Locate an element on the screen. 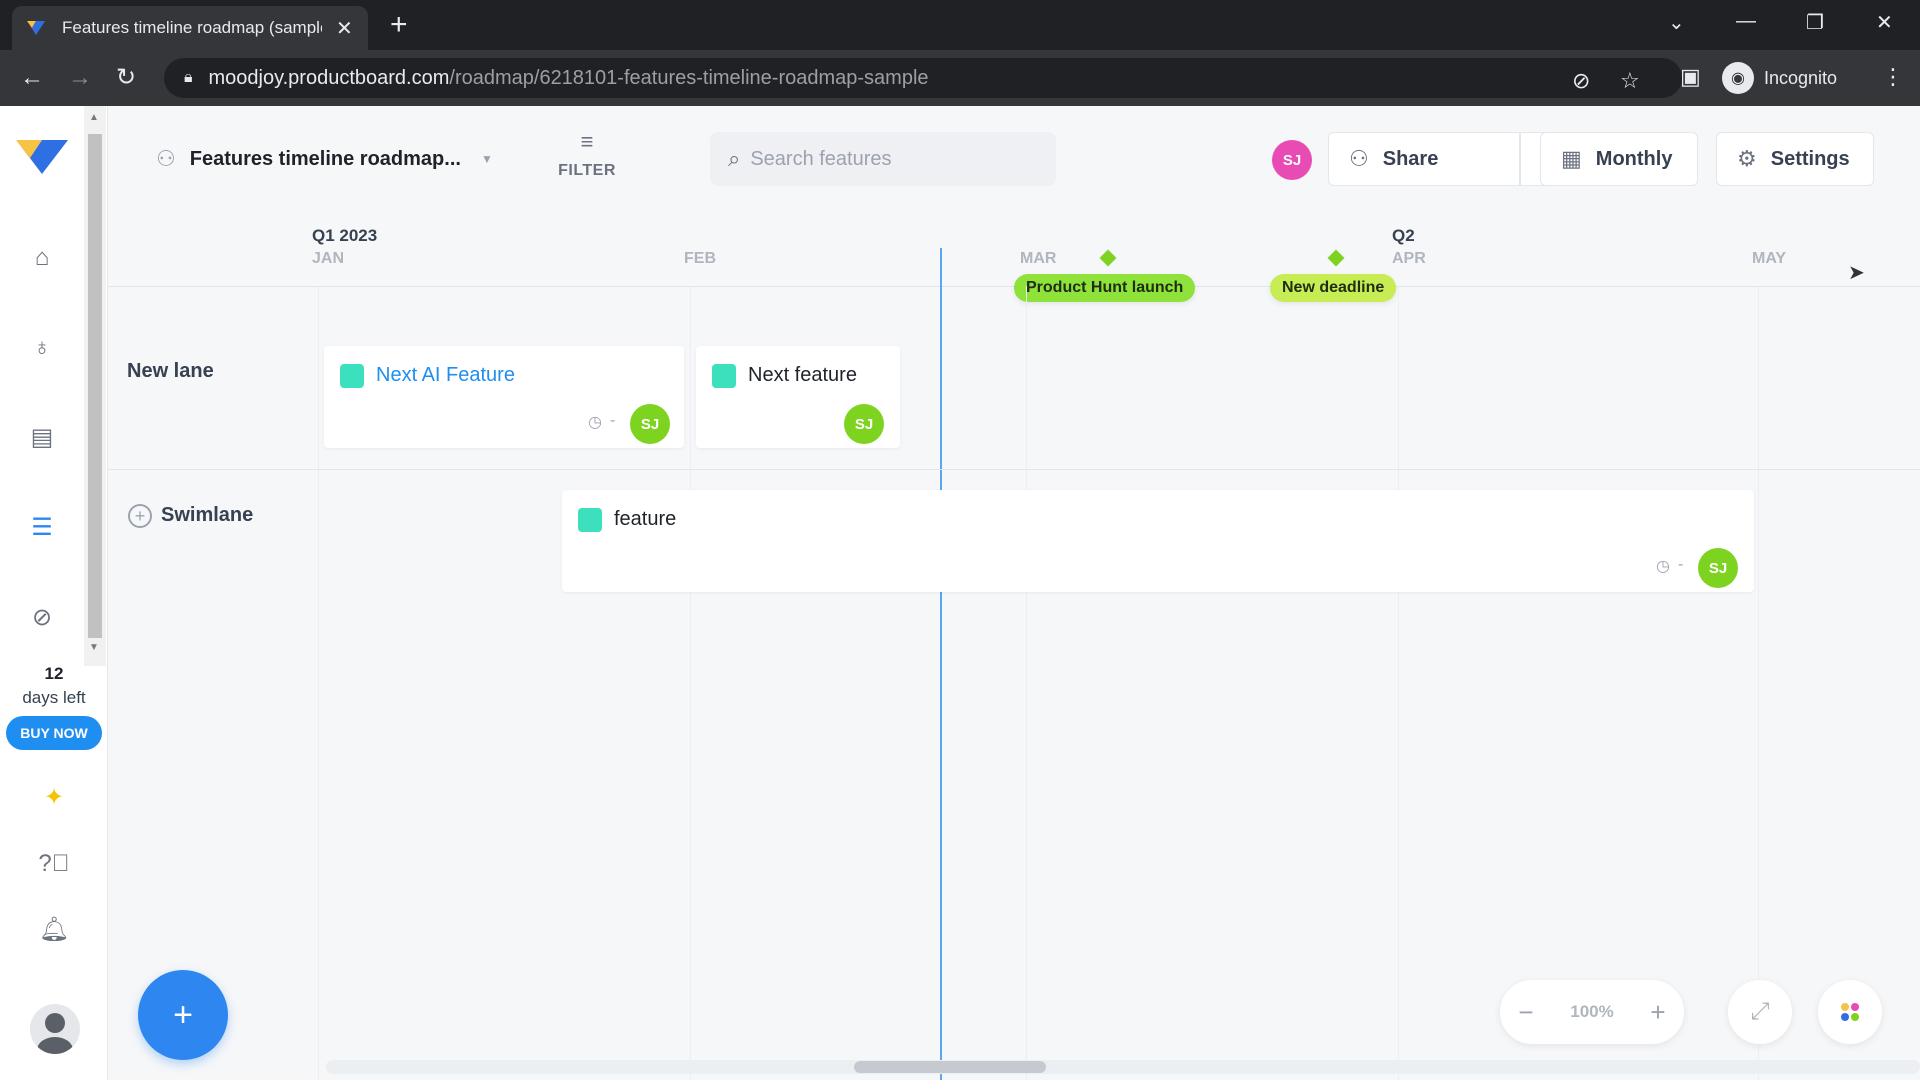 This screenshot has width=1920, height=1080. milestone-product-hunt: Product Hunt launch is located at coordinates (1105, 288).